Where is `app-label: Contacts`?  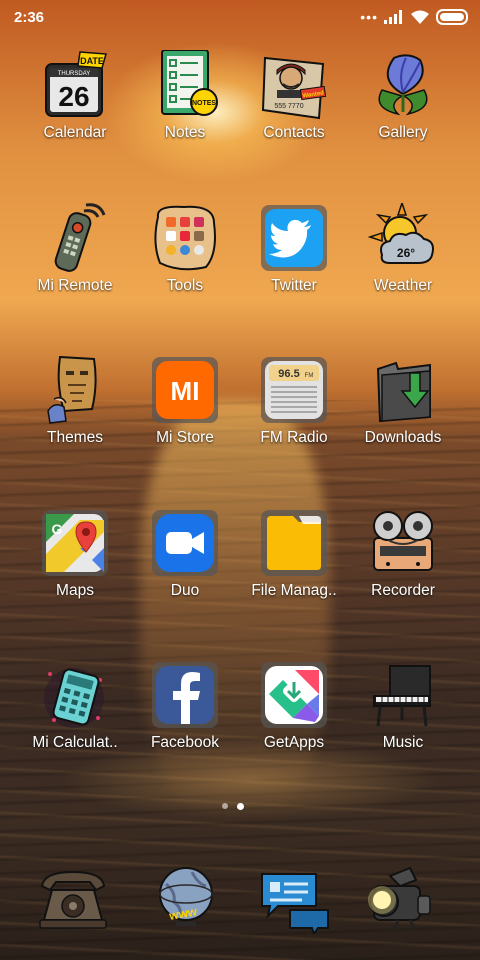
app-label: Contacts is located at coordinates (294, 132).